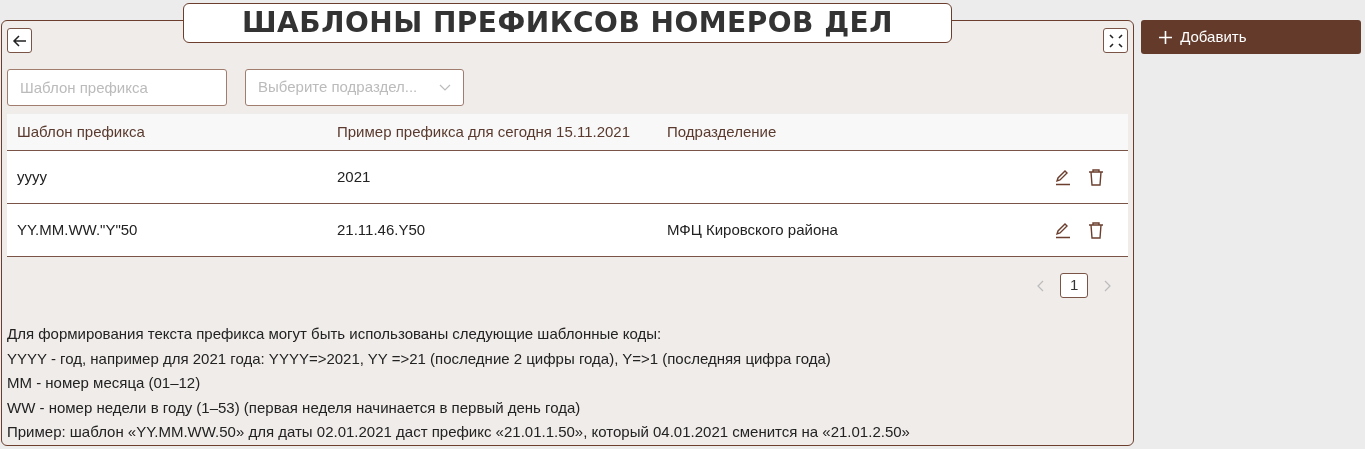 The image size is (1365, 449). I want to click on template-filter-field: Шаблон префикса, so click(117, 87).